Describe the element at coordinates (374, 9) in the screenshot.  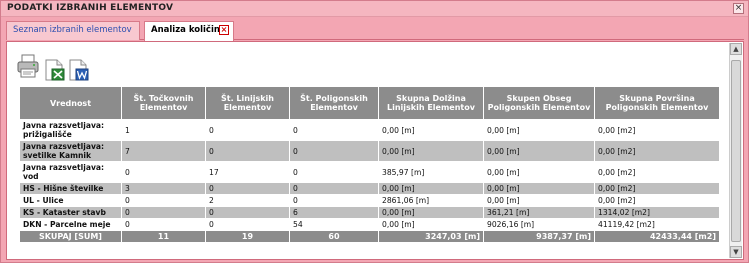
I see `window-titlebar: PODATKI IZBRANIH ELEMENTOV ×` at that location.